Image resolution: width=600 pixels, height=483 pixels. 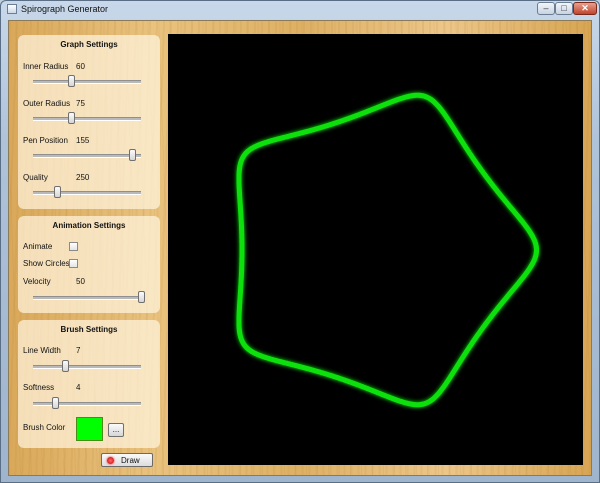 I want to click on softness-slider, so click(x=87, y=403).